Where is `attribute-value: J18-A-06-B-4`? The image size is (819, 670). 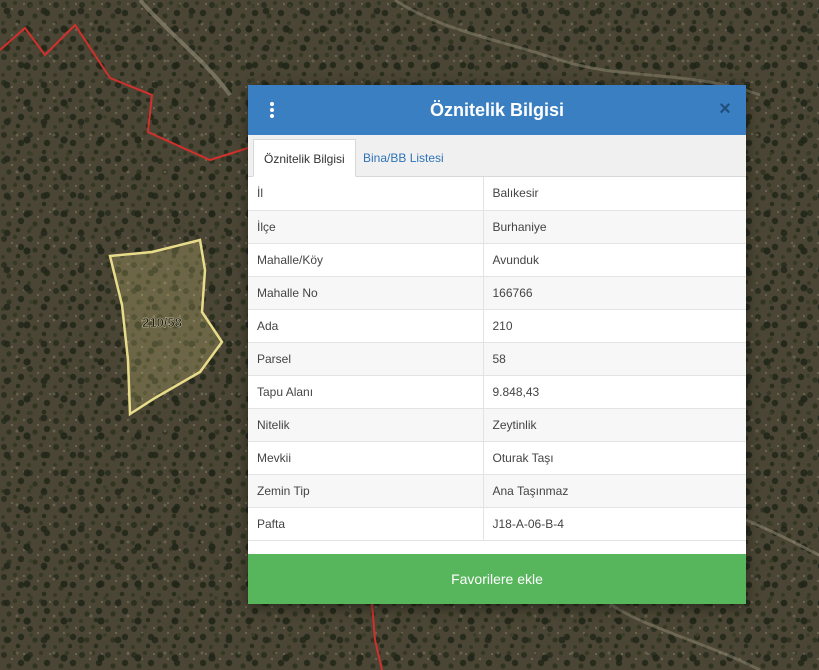 attribute-value: J18-A-06-B-4 is located at coordinates (614, 524).